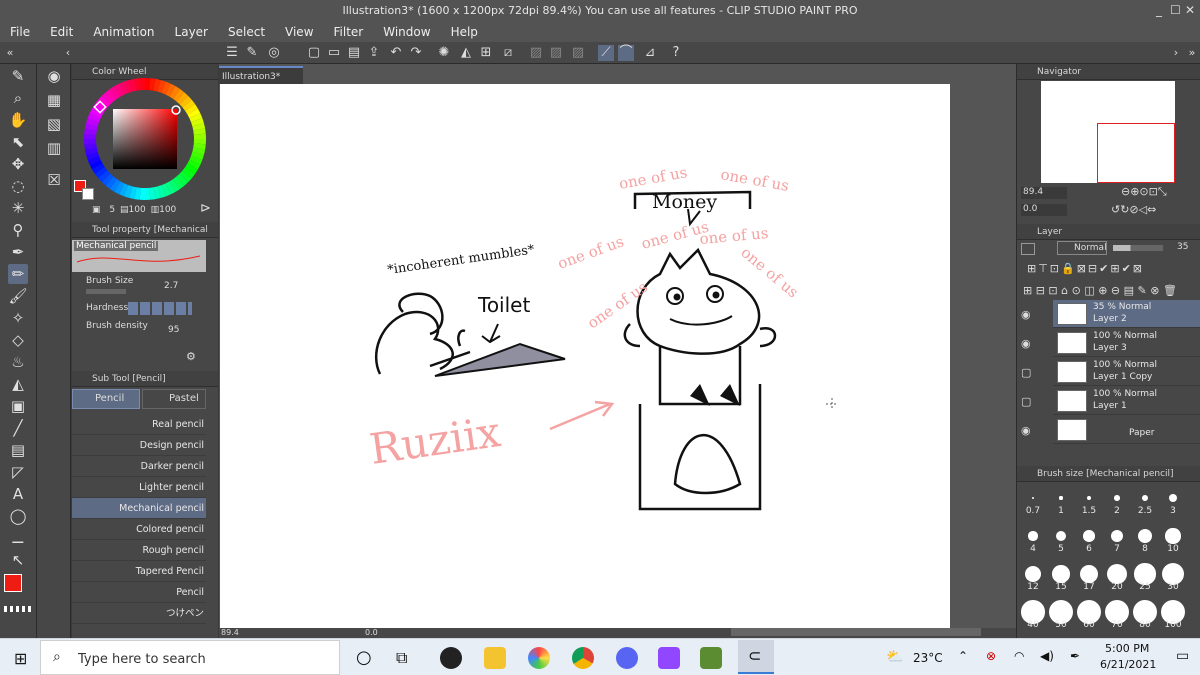 The width and height of the screenshot is (1200, 675). Describe the element at coordinates (145, 139) in the screenshot. I see `color-wheel` at that location.